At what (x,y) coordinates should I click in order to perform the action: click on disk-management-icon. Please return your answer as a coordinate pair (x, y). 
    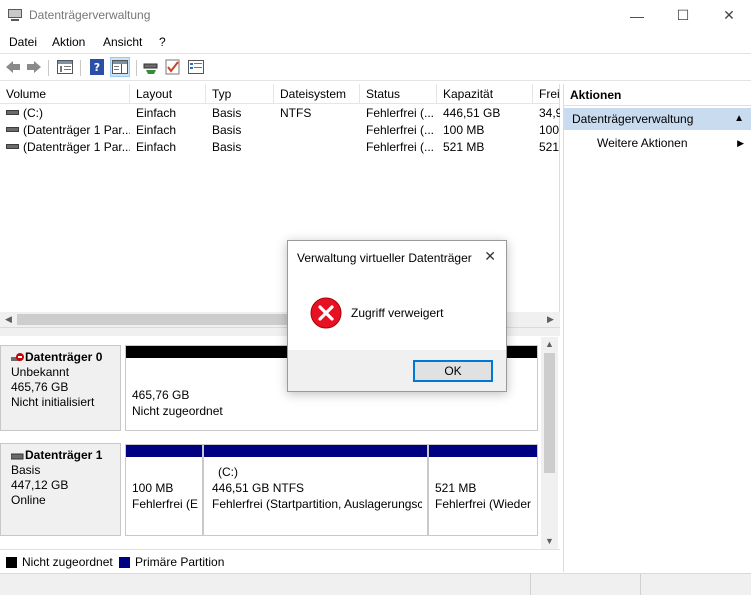
    Looking at the image, I should click on (15, 15).